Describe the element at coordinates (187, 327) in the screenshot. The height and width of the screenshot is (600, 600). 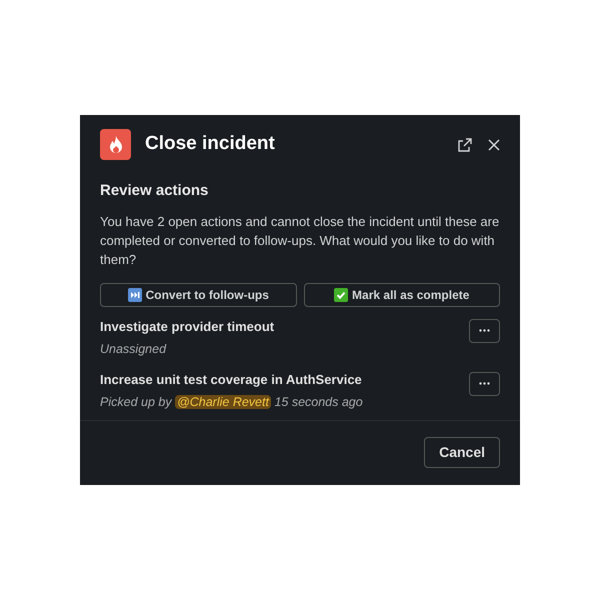
I see `action-title: Investigate provider timeout` at that location.